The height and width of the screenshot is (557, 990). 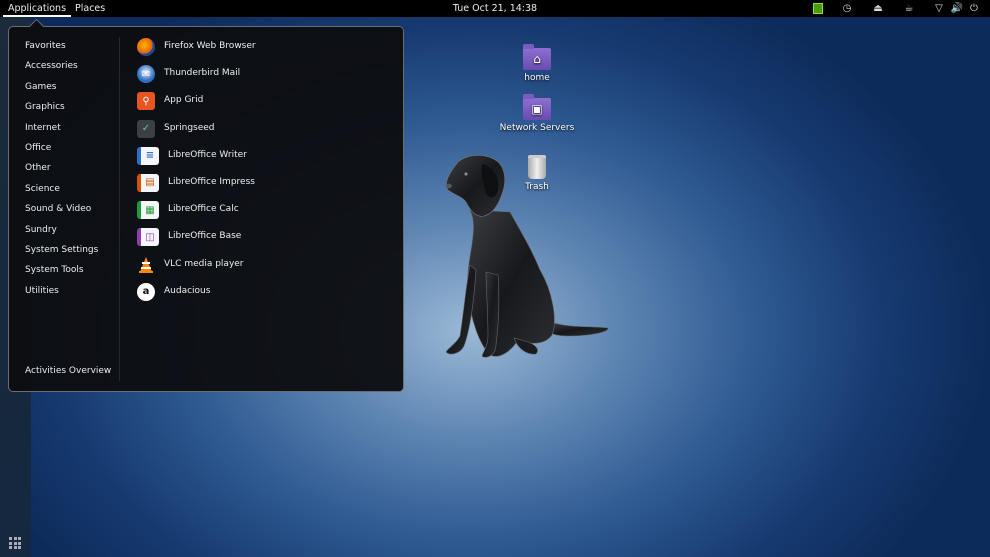 What do you see at coordinates (189, 127) in the screenshot?
I see `app-item-label: Springseed` at bounding box center [189, 127].